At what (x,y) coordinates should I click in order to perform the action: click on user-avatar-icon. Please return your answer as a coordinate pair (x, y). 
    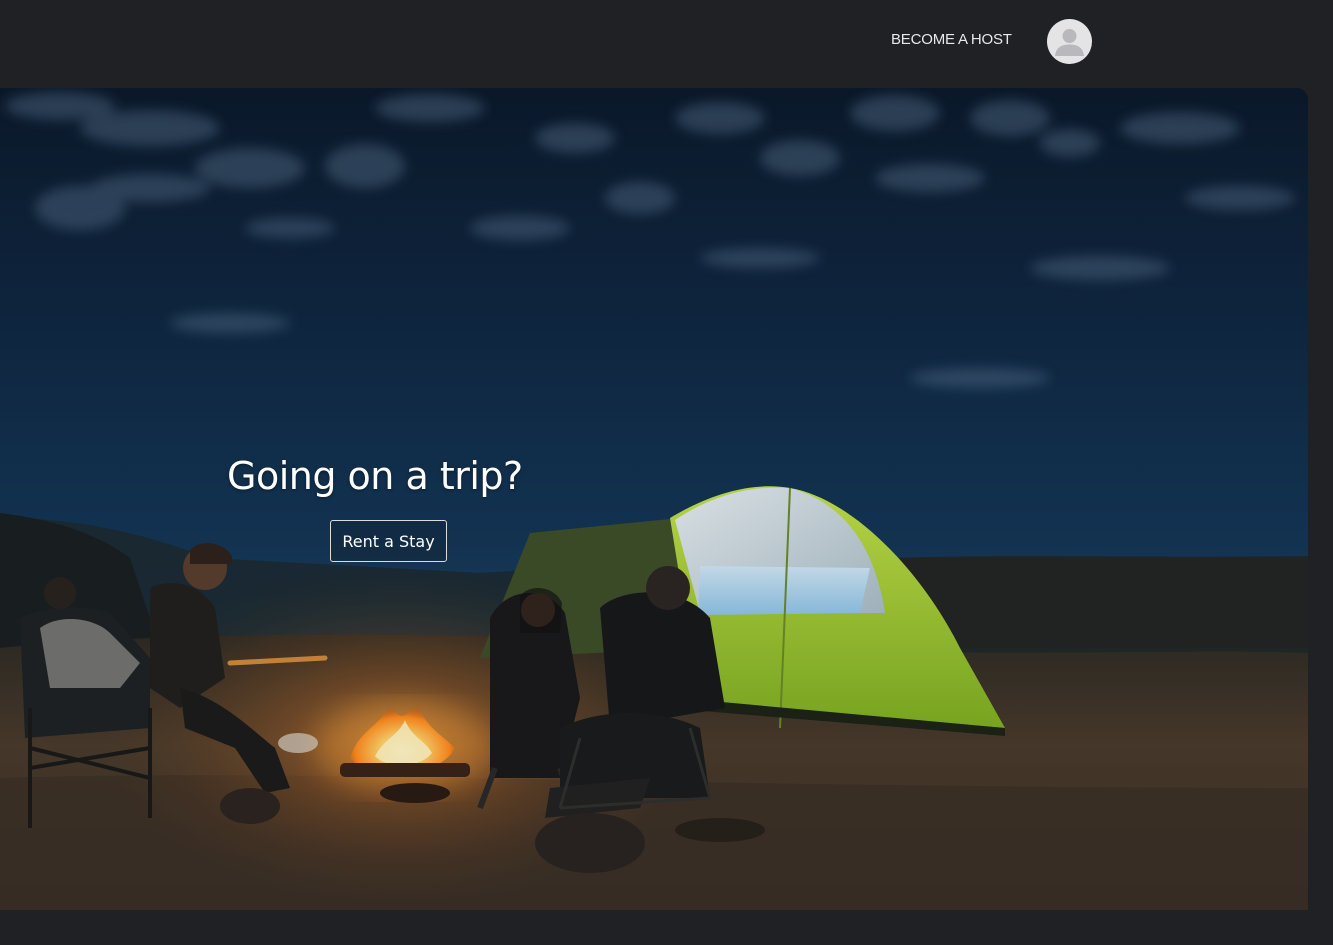
    Looking at the image, I should click on (1069, 41).